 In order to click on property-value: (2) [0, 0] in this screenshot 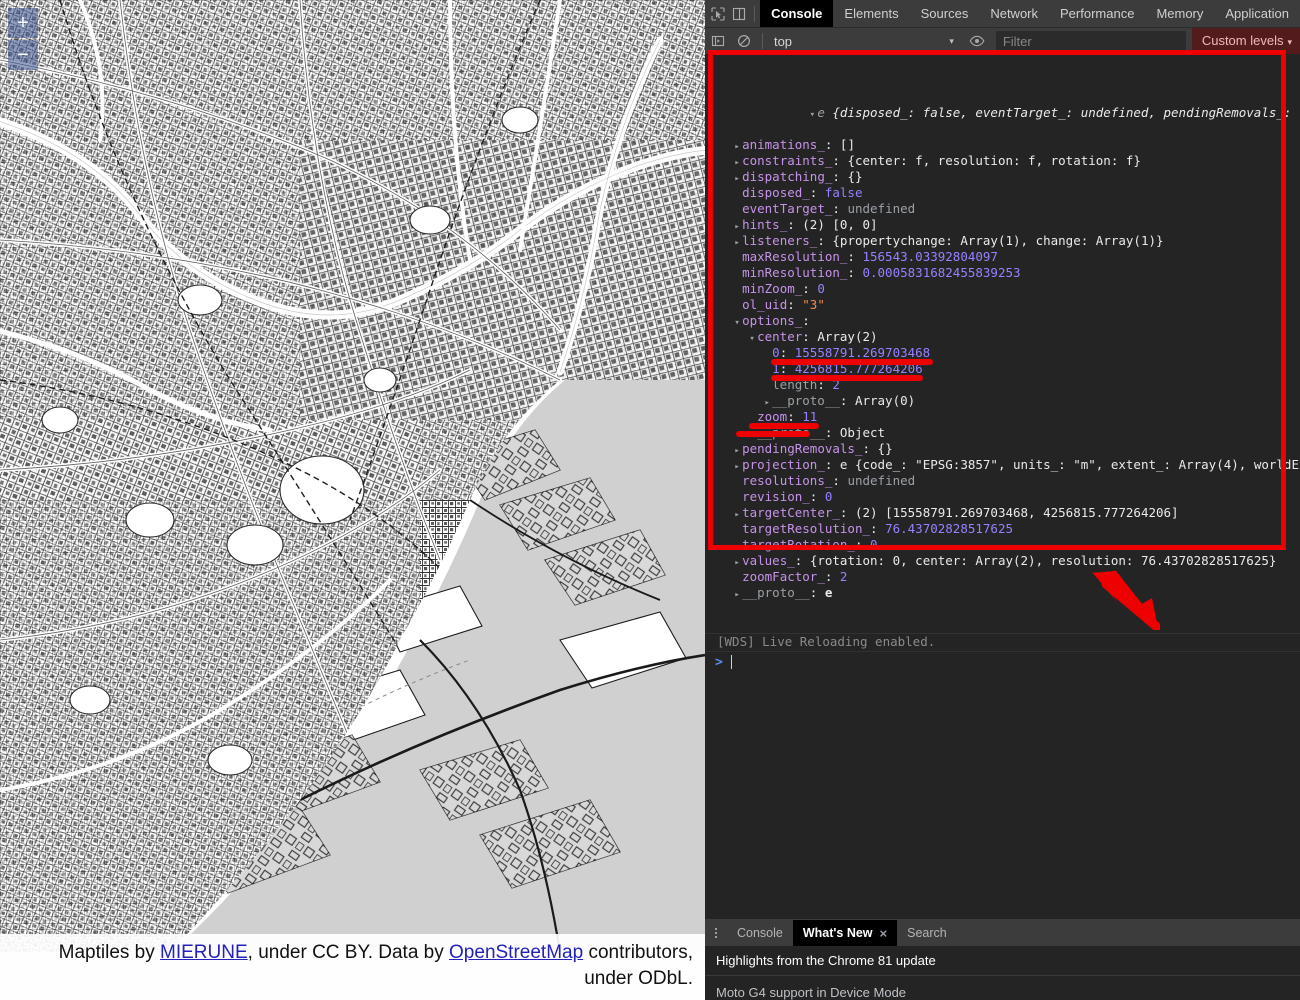, I will do `click(840, 224)`.